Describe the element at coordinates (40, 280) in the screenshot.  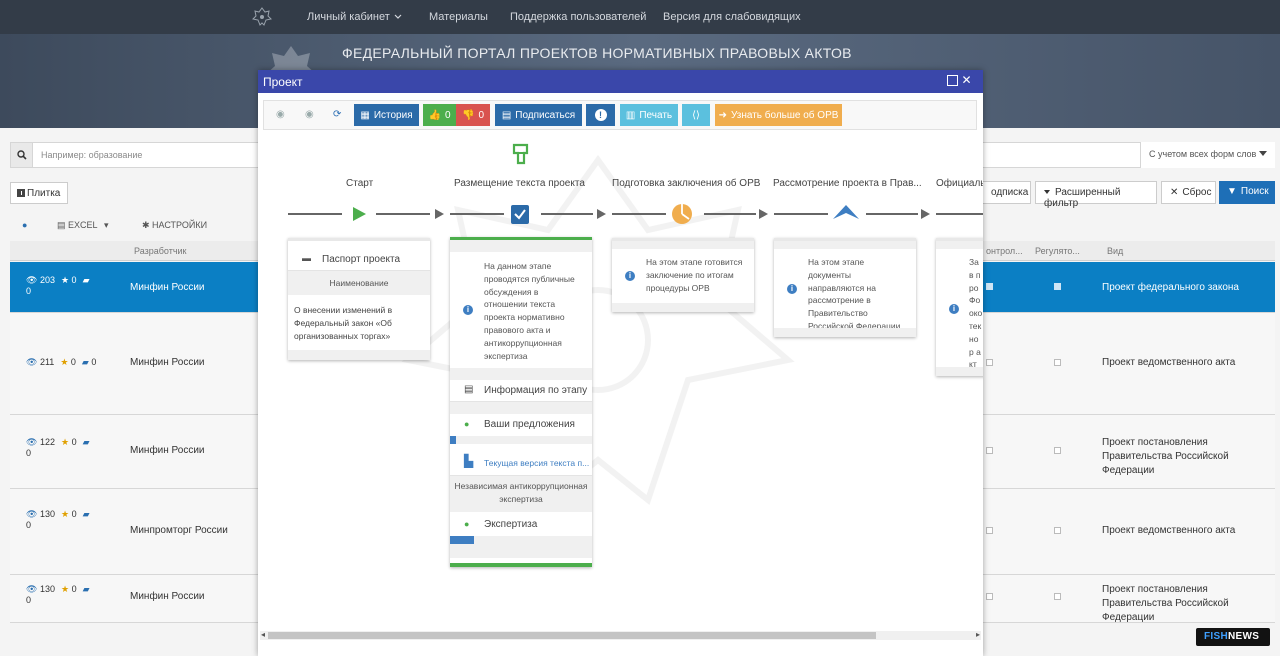
I see `views-count: 👁 203` at that location.